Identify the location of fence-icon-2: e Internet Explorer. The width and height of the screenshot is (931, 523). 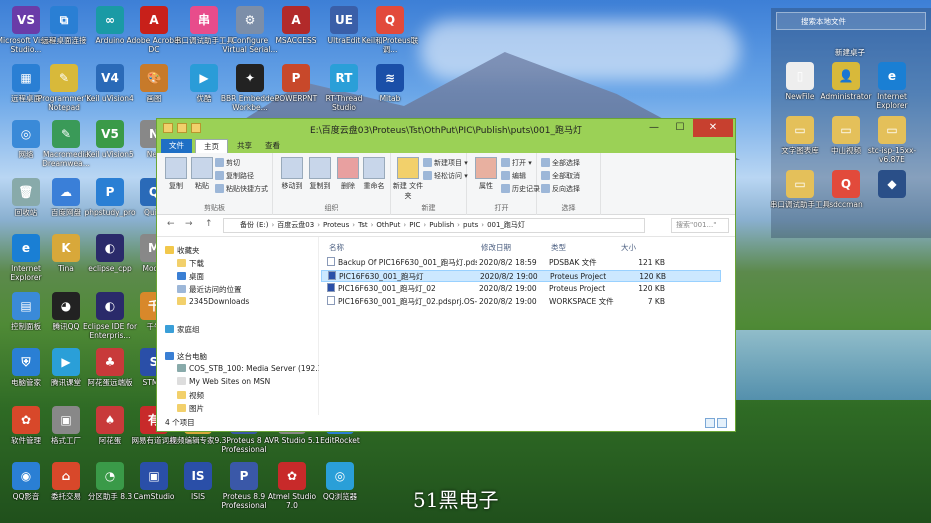
(892, 86).